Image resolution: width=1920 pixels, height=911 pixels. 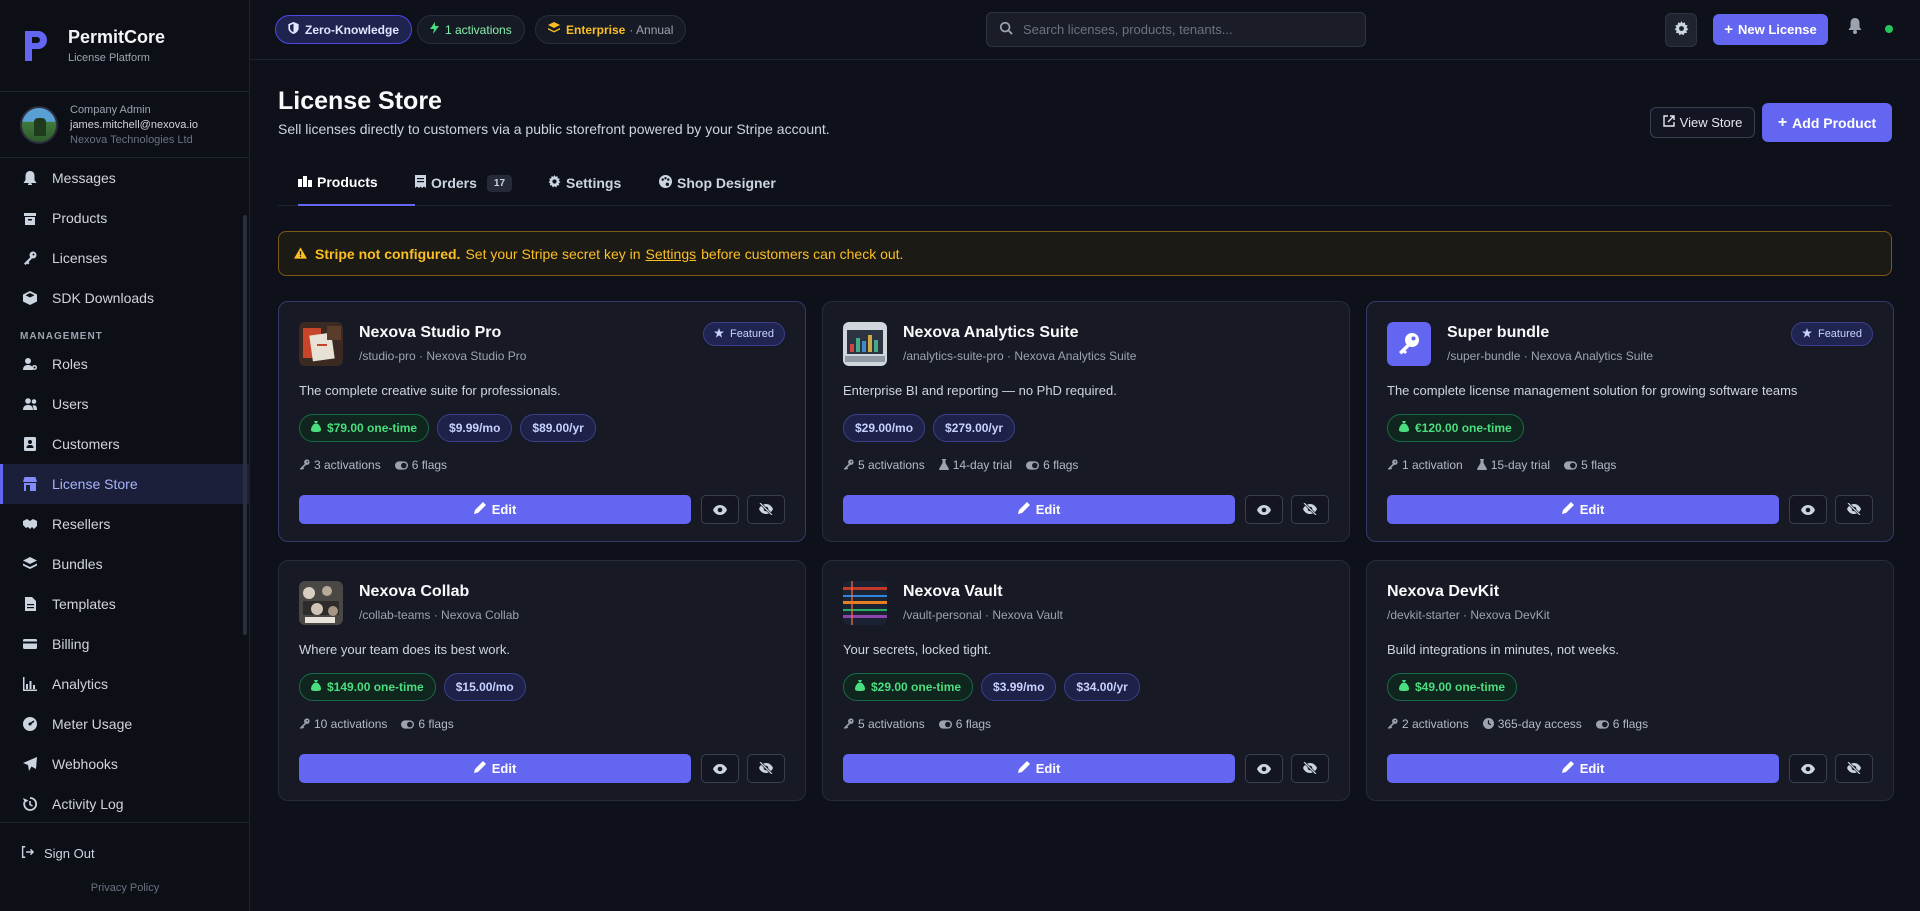 What do you see at coordinates (125, 364) in the screenshot?
I see `sidebar-item-roles: Roles` at bounding box center [125, 364].